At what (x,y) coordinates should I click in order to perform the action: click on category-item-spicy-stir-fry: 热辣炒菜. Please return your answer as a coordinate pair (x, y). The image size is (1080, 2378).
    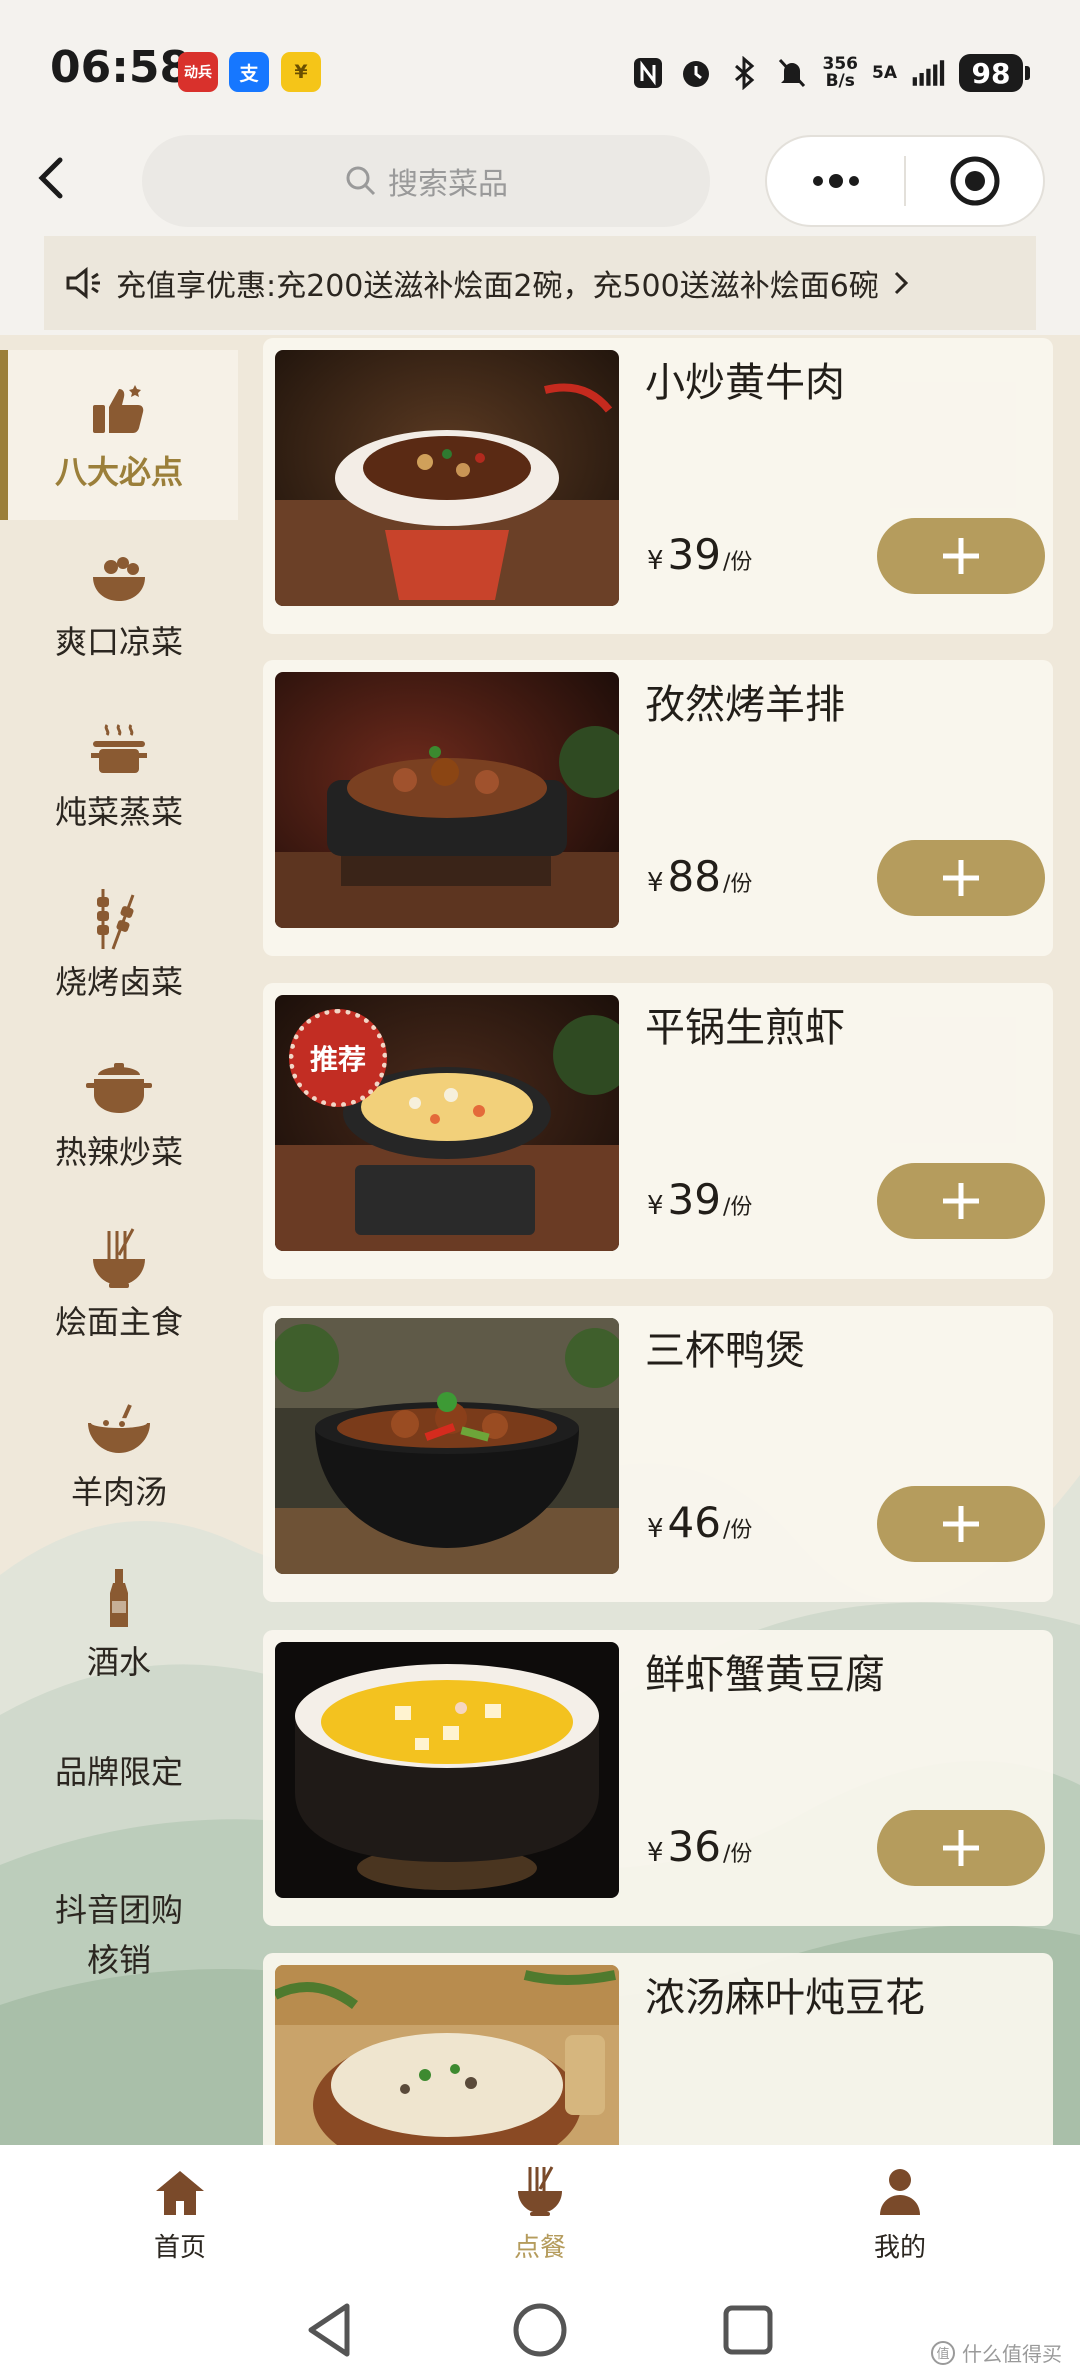
    Looking at the image, I should click on (119, 1115).